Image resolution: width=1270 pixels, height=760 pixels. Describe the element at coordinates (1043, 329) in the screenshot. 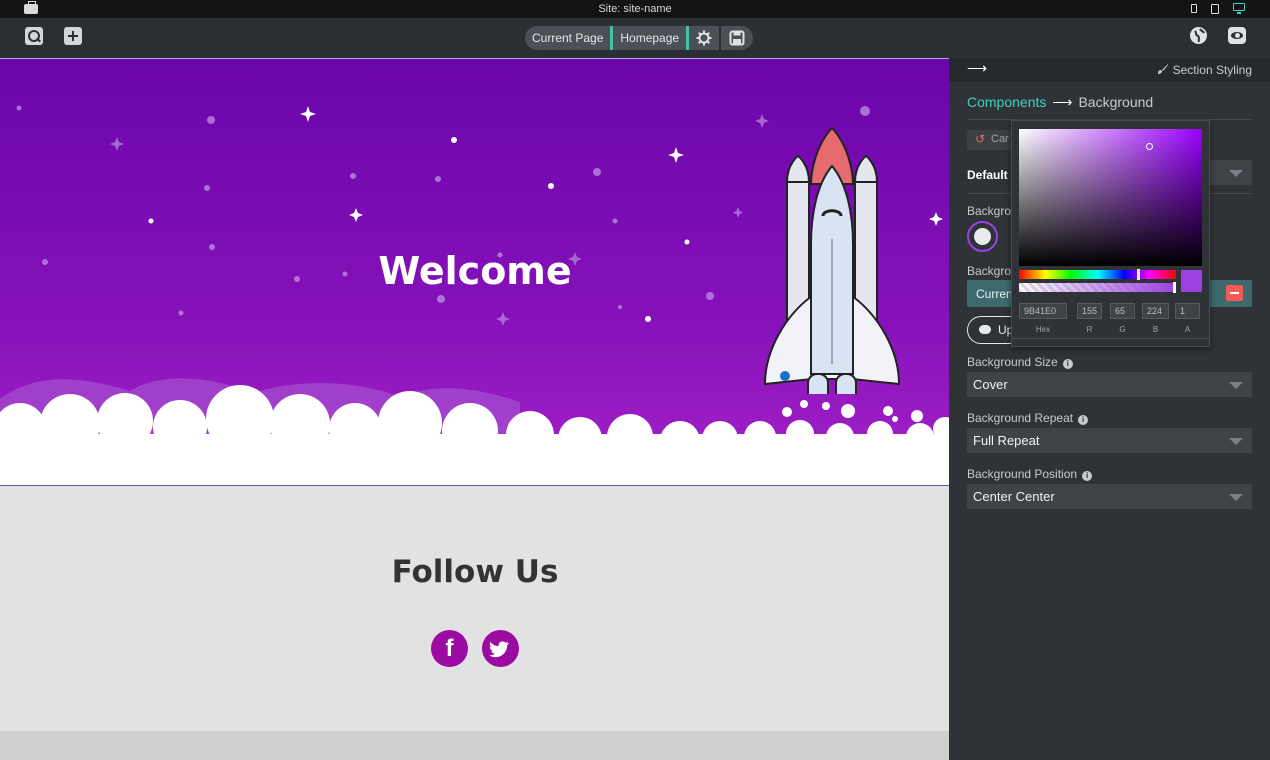

I see `hex-label: Hex` at that location.